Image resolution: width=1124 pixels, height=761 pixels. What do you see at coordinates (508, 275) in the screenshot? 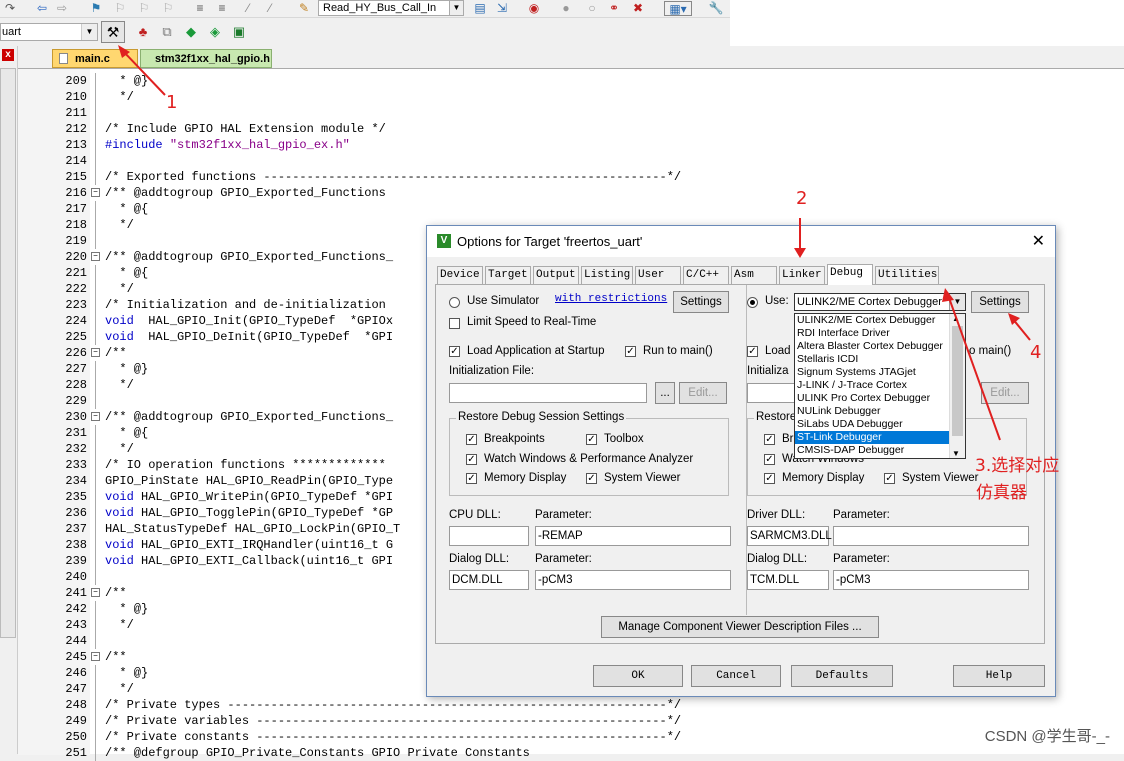
I see `tab-target: Target` at bounding box center [508, 275].